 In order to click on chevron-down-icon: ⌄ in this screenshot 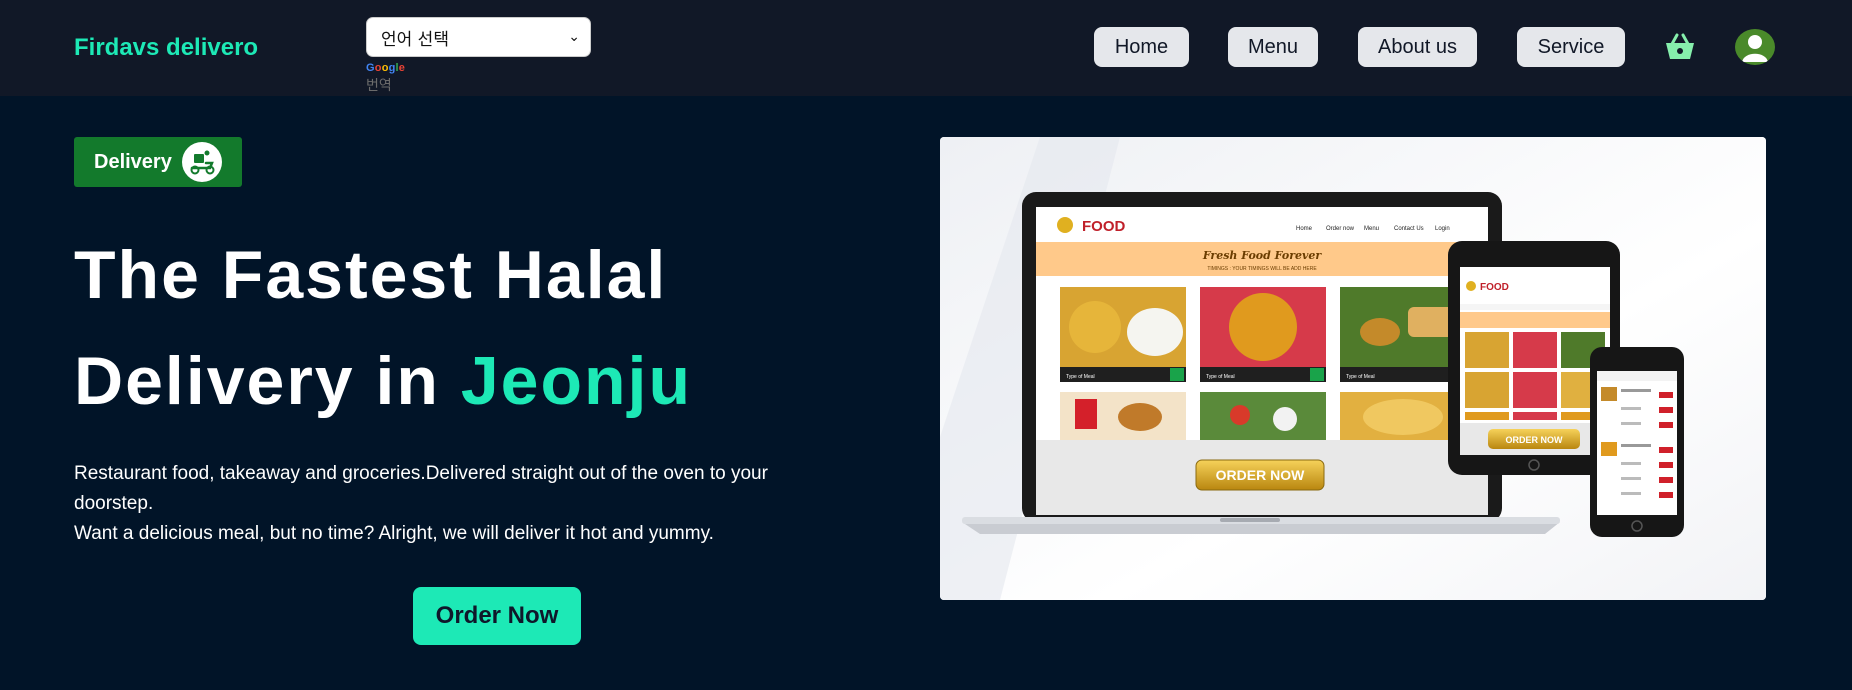, I will do `click(574, 37)`.